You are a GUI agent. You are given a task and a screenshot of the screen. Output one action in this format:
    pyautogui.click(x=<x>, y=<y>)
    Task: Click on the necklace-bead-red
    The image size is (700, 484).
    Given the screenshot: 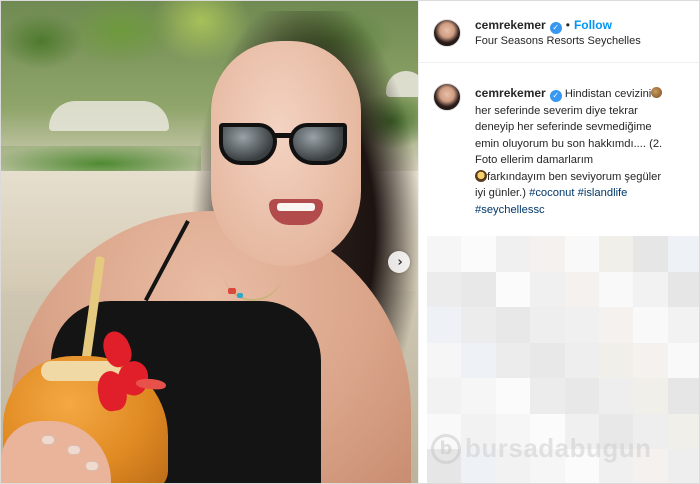 What is the action you would take?
    pyautogui.click(x=232, y=291)
    